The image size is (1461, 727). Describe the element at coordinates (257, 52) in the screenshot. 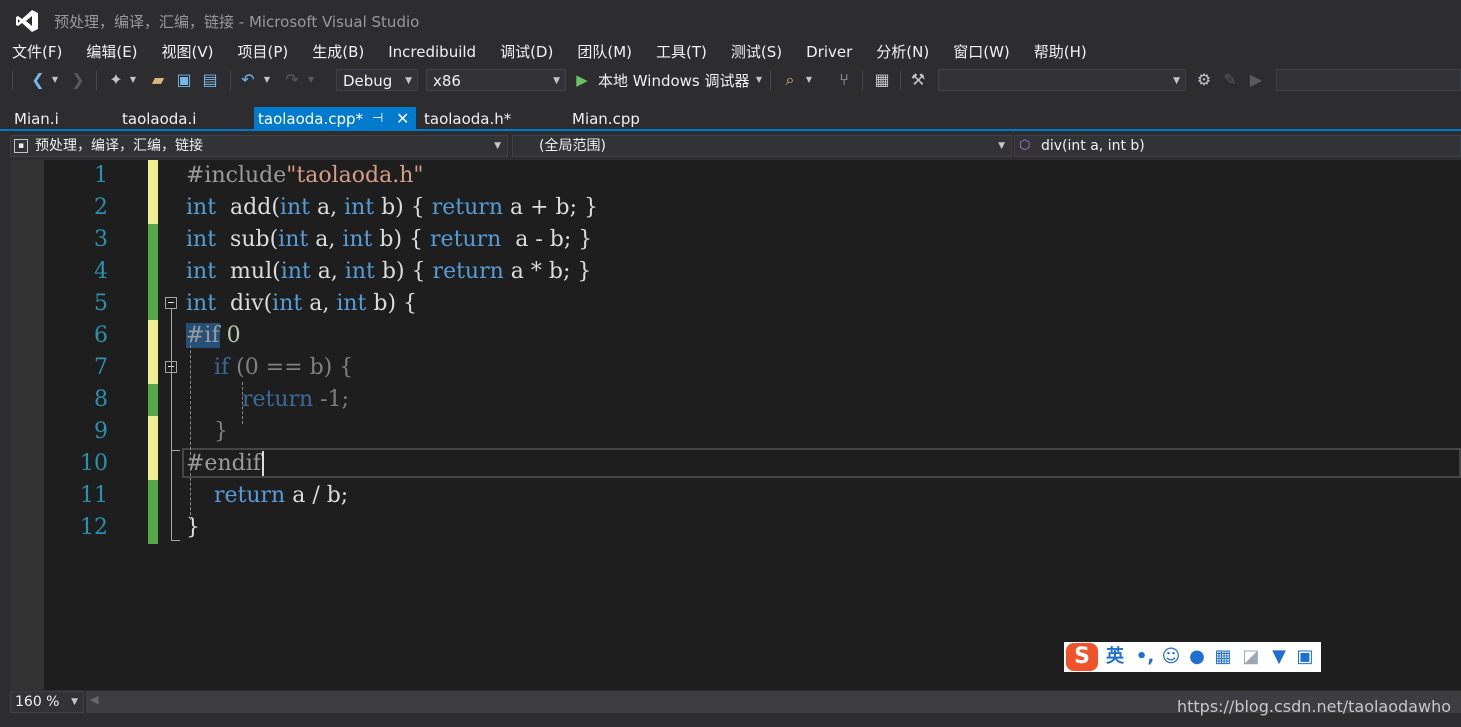

I see `menu-item: 项目(P)` at that location.